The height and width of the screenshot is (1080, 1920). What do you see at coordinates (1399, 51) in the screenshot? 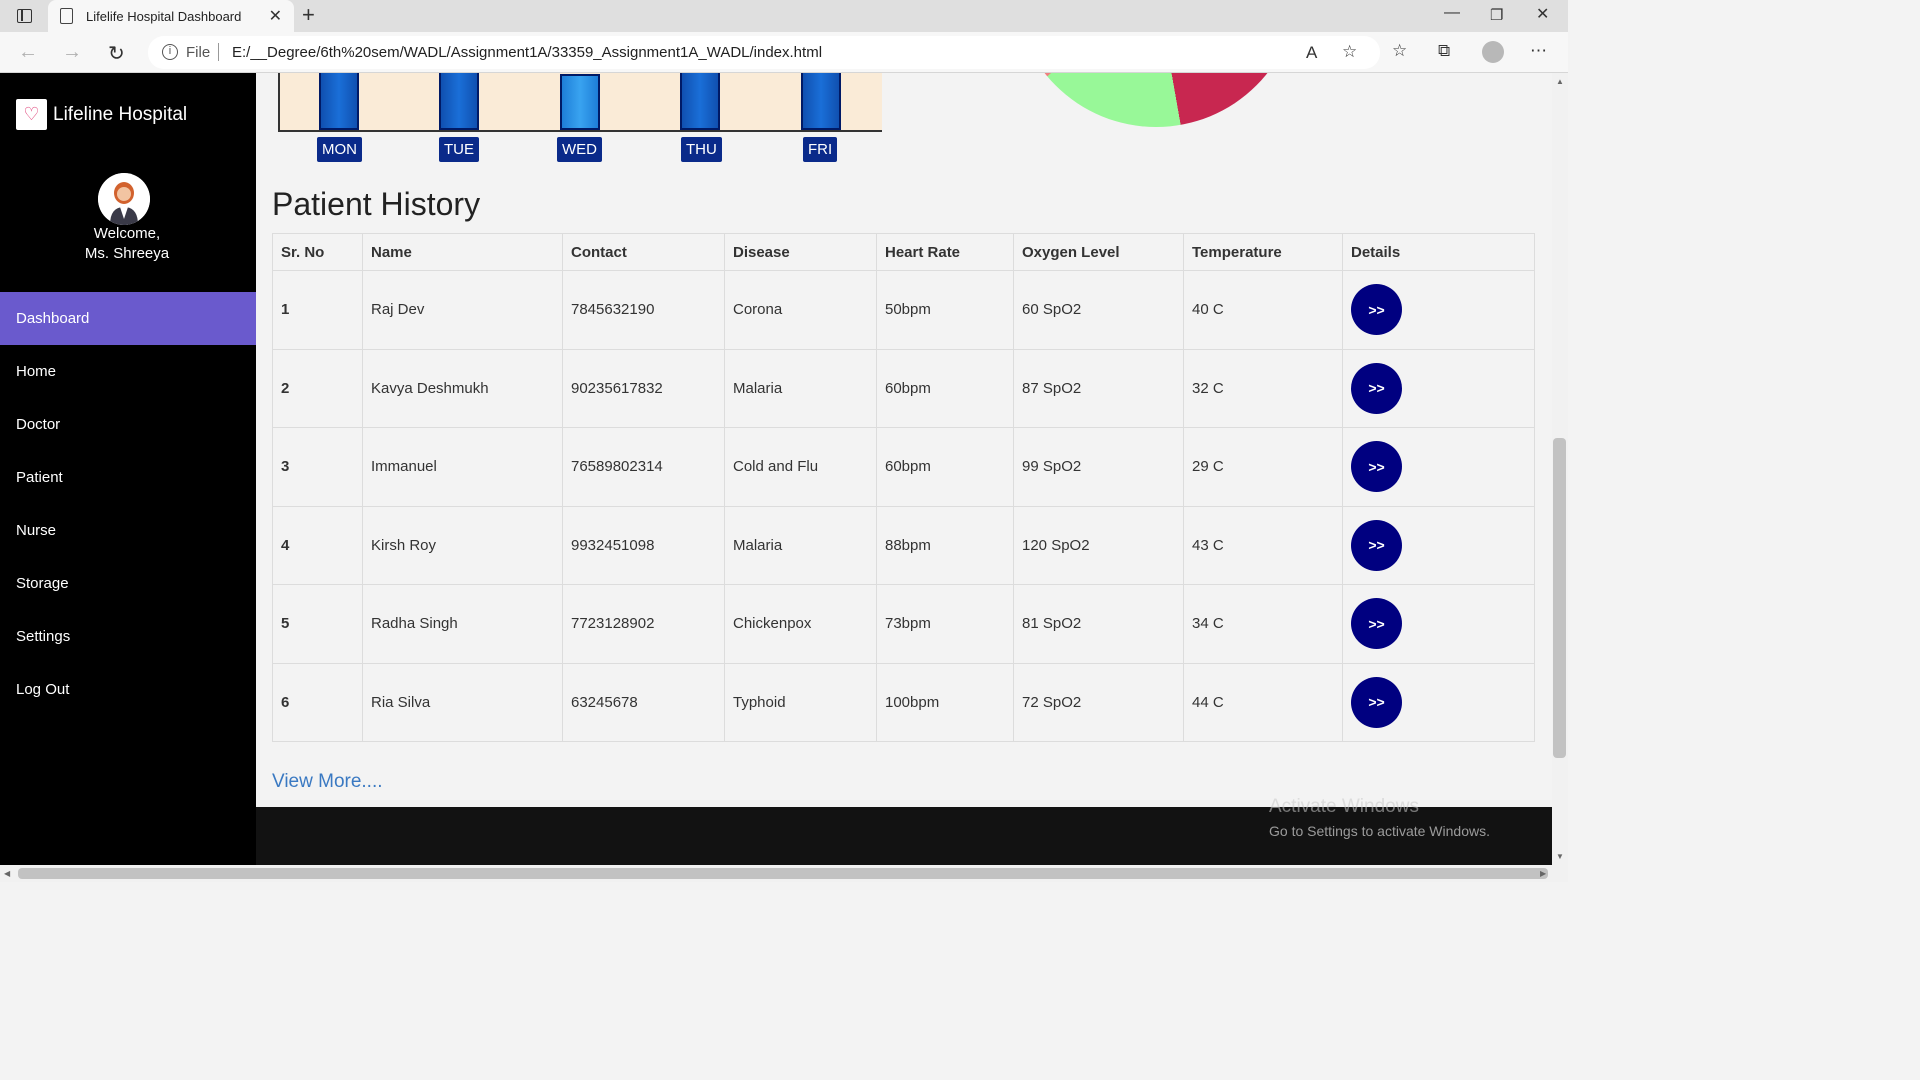
I see `favorites-icon: ☆` at bounding box center [1399, 51].